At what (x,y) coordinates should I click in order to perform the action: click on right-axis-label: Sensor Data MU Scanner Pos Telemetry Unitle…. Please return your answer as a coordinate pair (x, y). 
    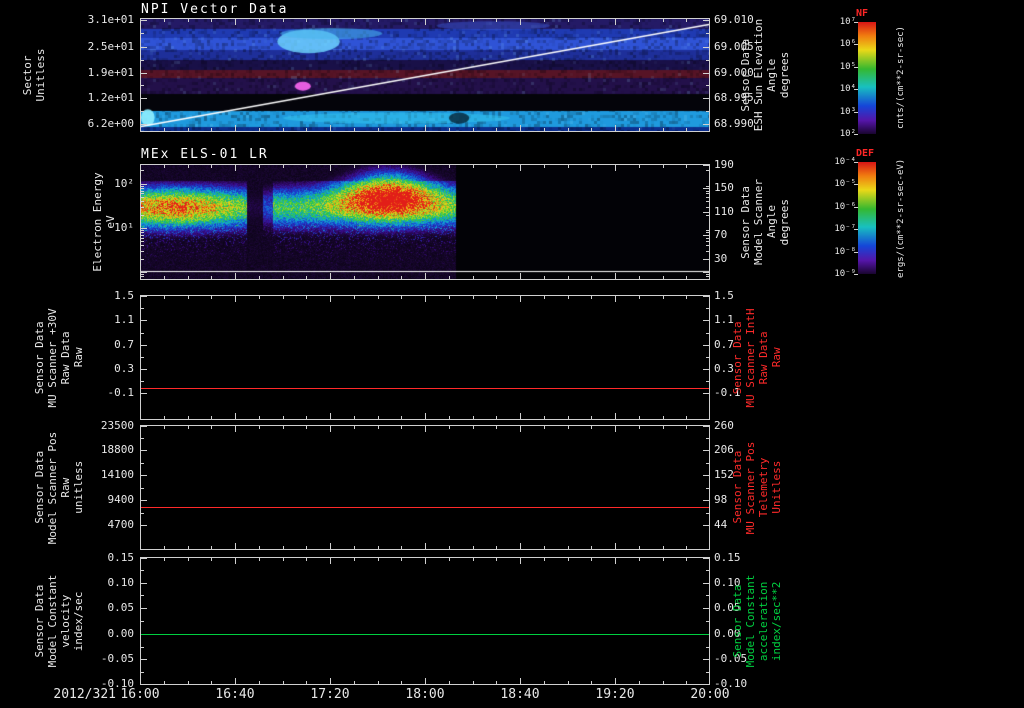
    Looking at the image, I should click on (757, 487).